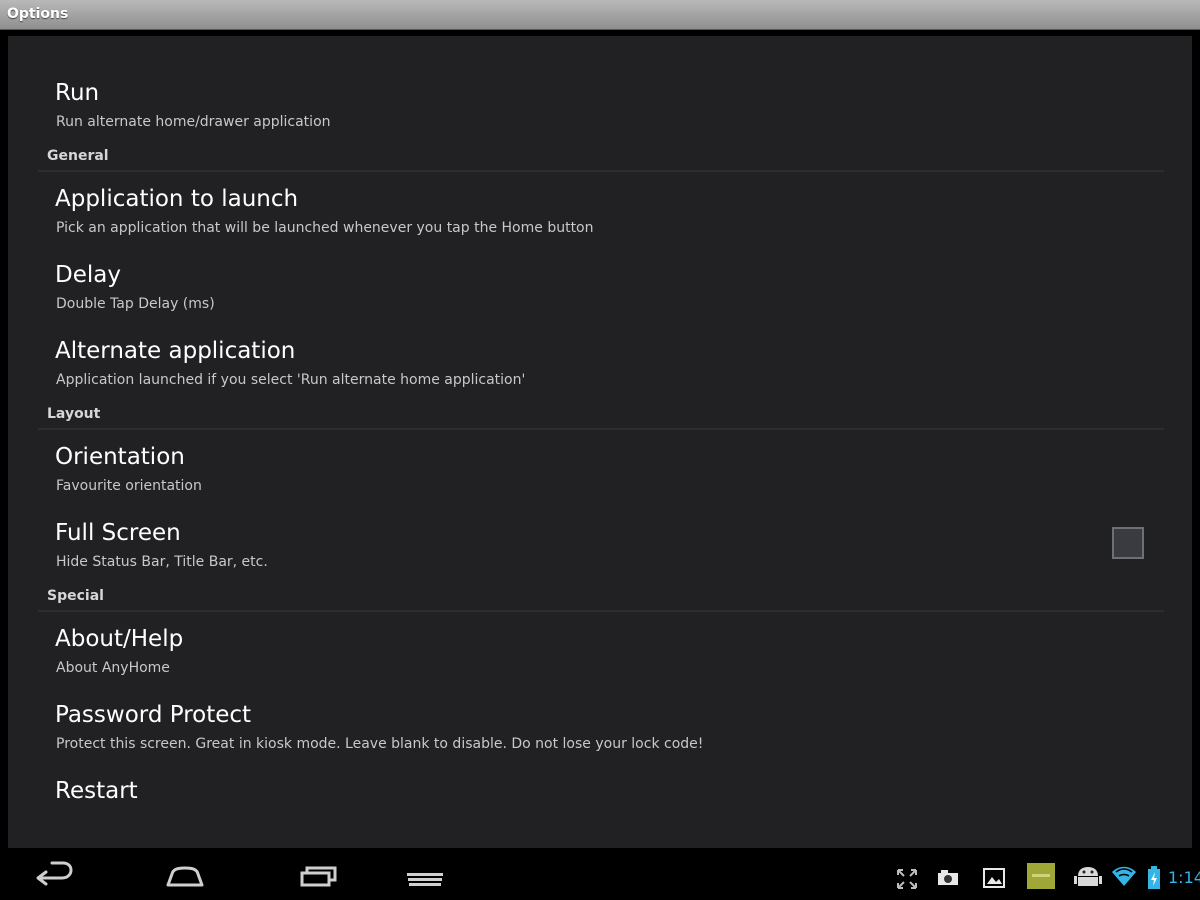 The width and height of the screenshot is (1200, 900). Describe the element at coordinates (88, 275) in the screenshot. I see `pref-title: Delay` at that location.